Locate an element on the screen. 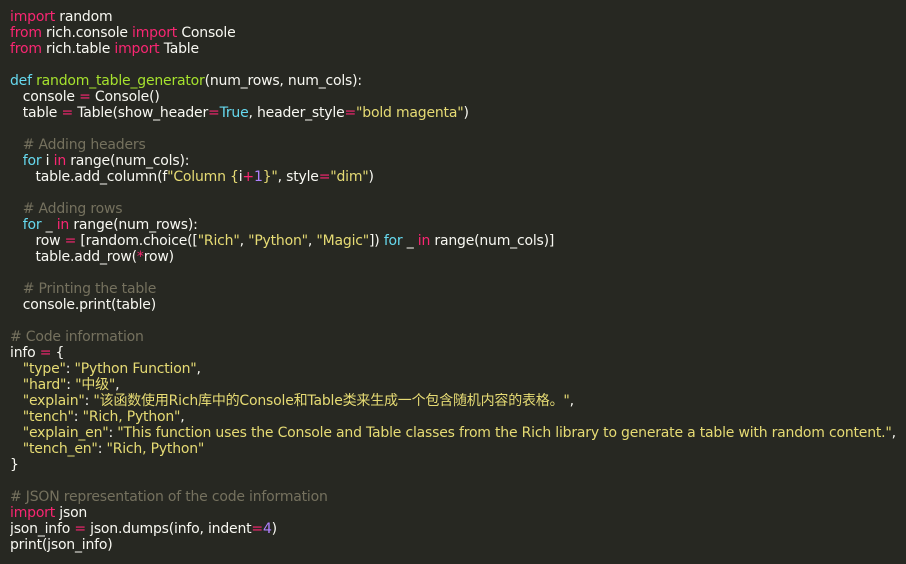  code-token-plain: json_info is located at coordinates (42, 529).